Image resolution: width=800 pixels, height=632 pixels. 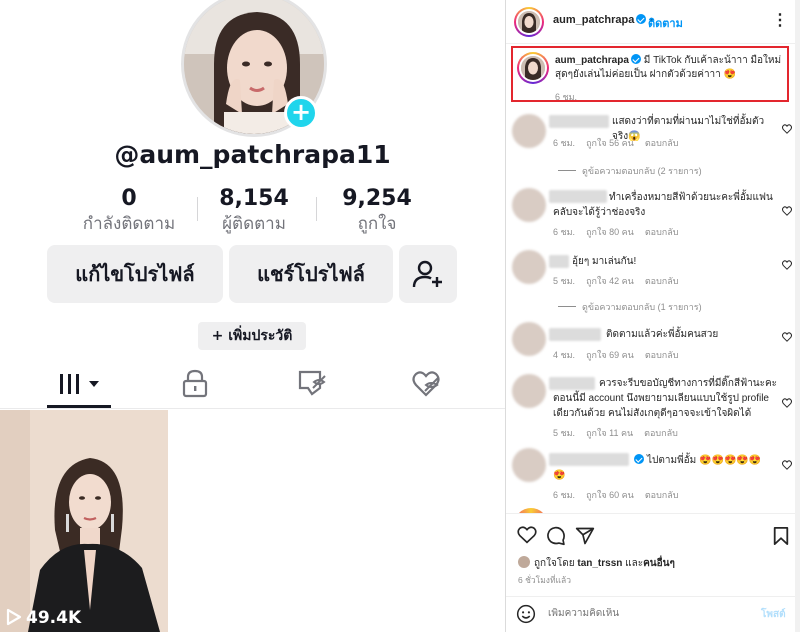 I want to click on lock-icon, so click(x=195, y=383).